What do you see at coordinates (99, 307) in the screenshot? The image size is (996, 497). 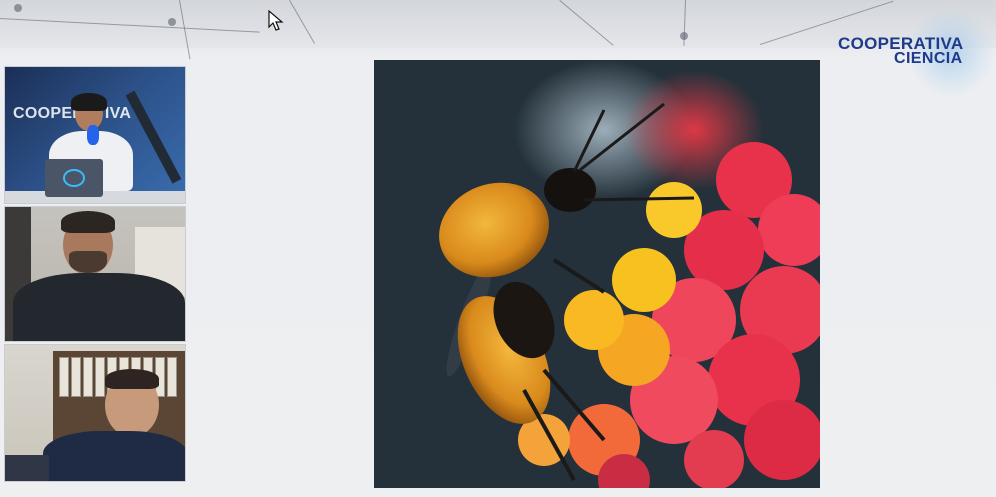 I see `guest1-shirt` at bounding box center [99, 307].